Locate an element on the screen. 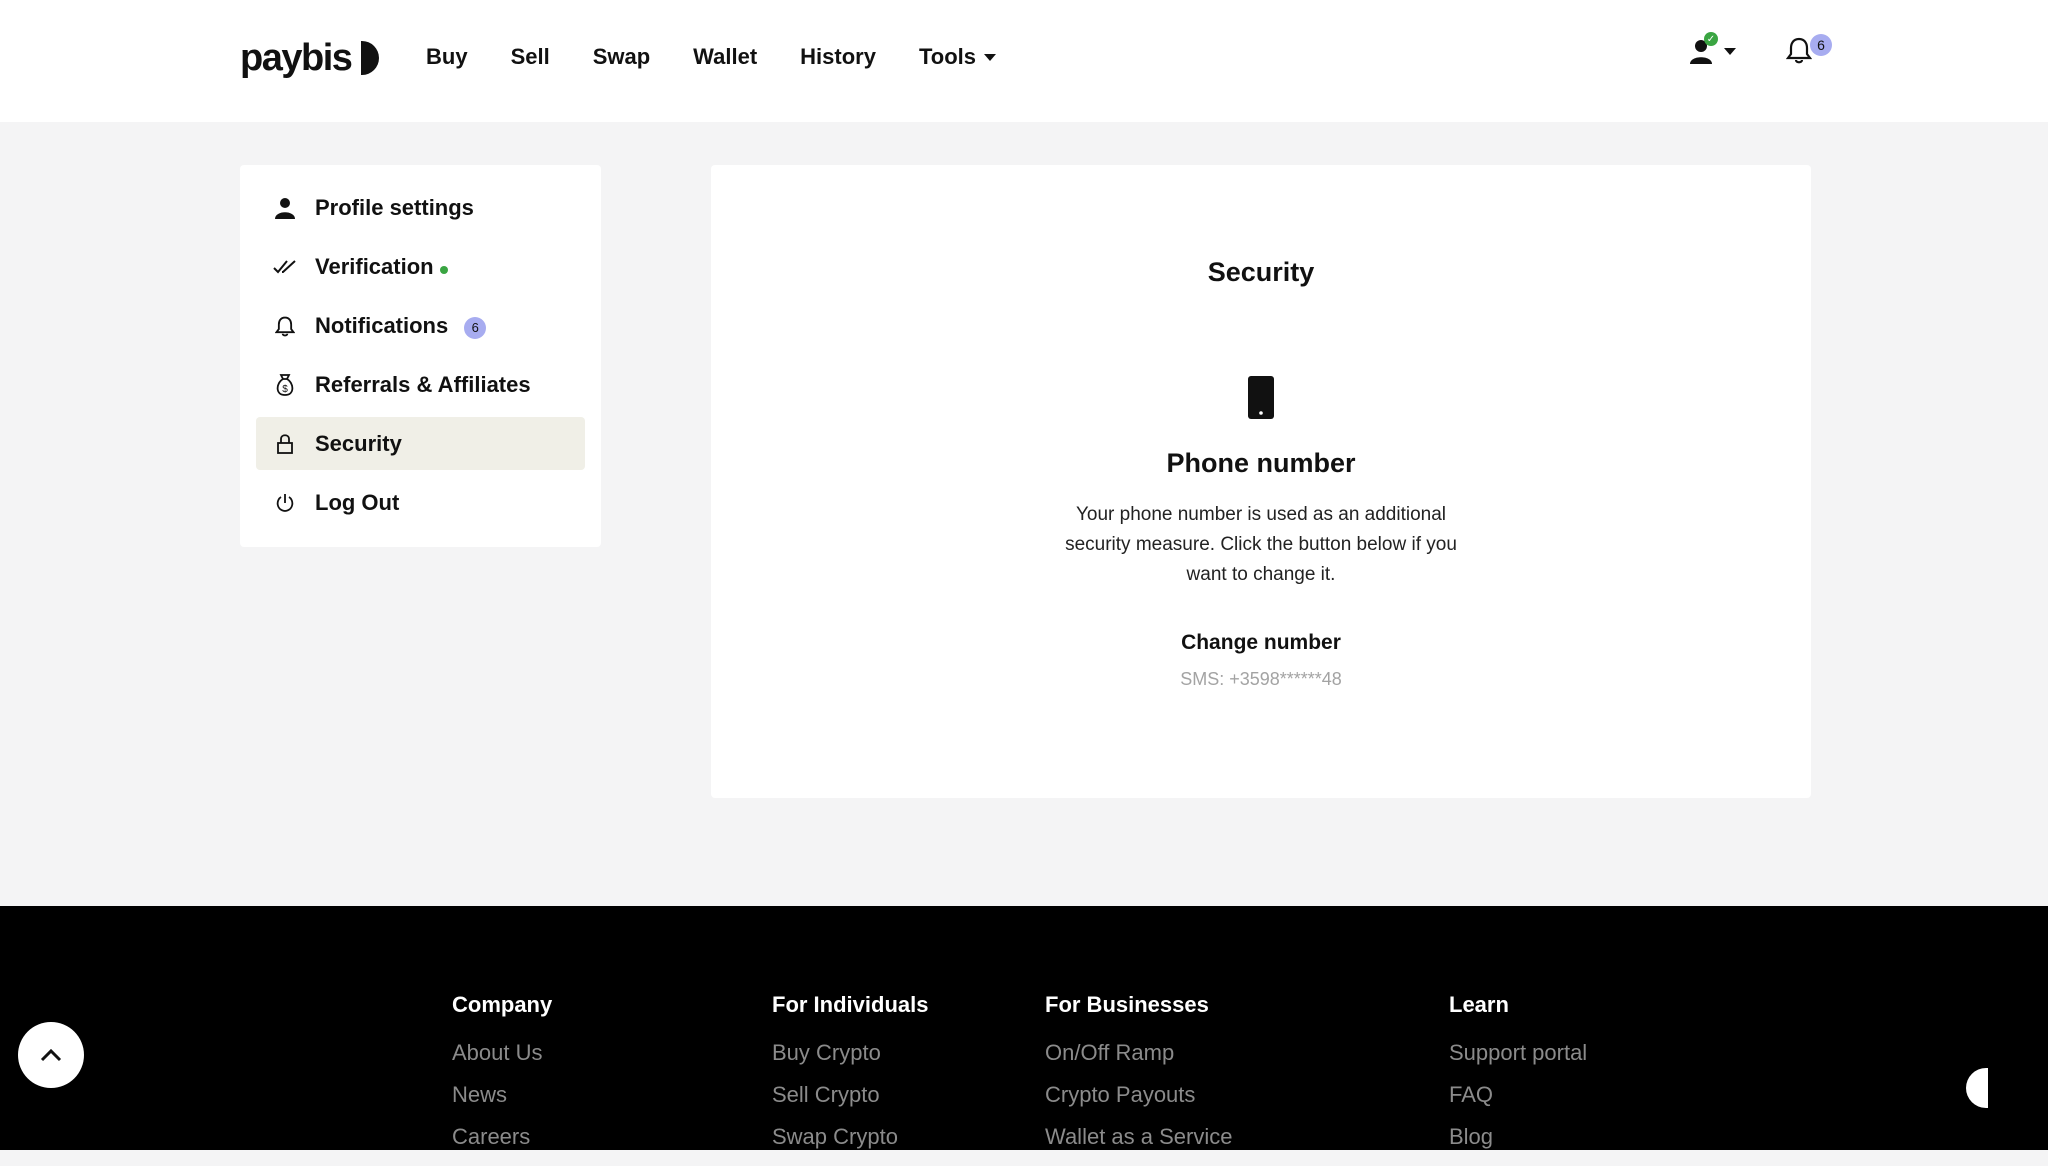  footer-link: On/Off Ramp is located at coordinates (1138, 1053).